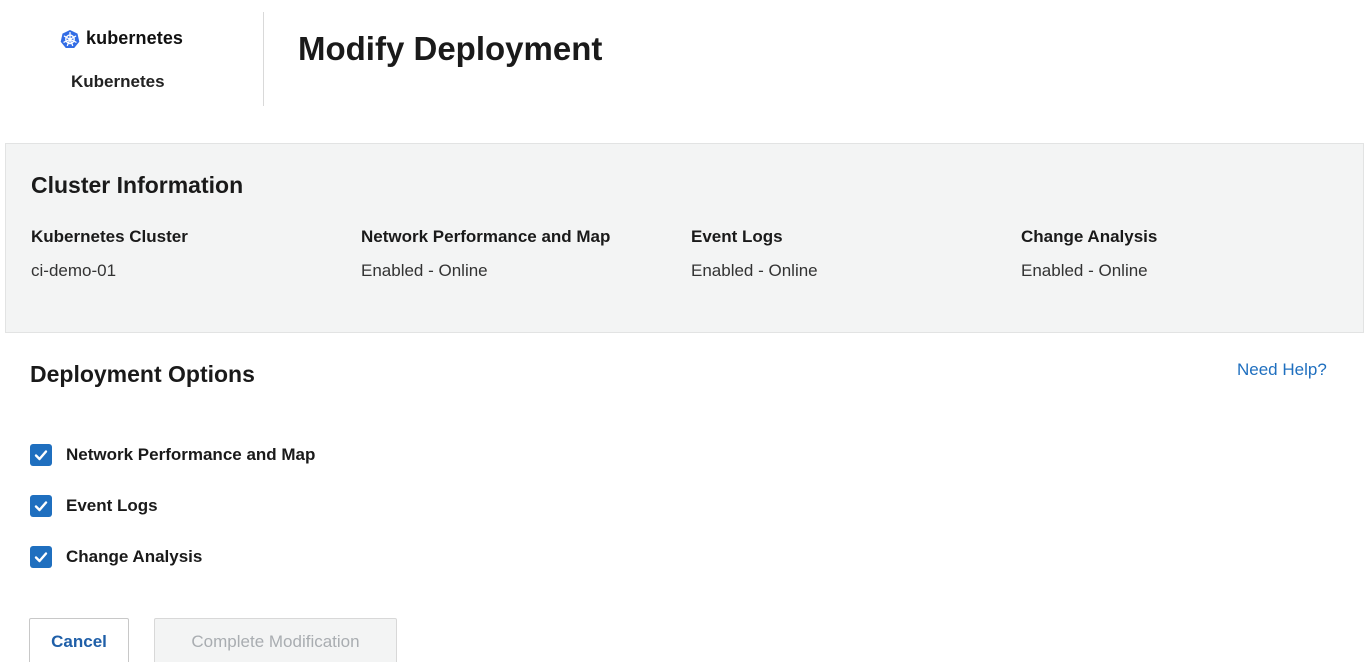 The image size is (1367, 662). Describe the element at coordinates (1089, 236) in the screenshot. I see `info-label: Change Analysis` at that location.